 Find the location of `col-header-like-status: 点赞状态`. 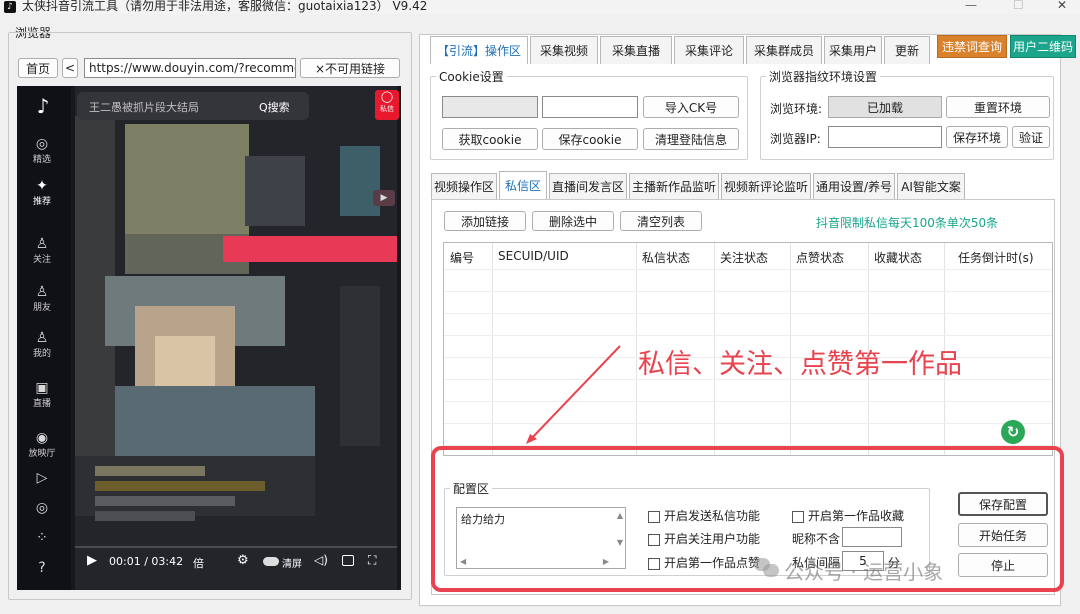

col-header-like-status: 点赞状态 is located at coordinates (820, 258).